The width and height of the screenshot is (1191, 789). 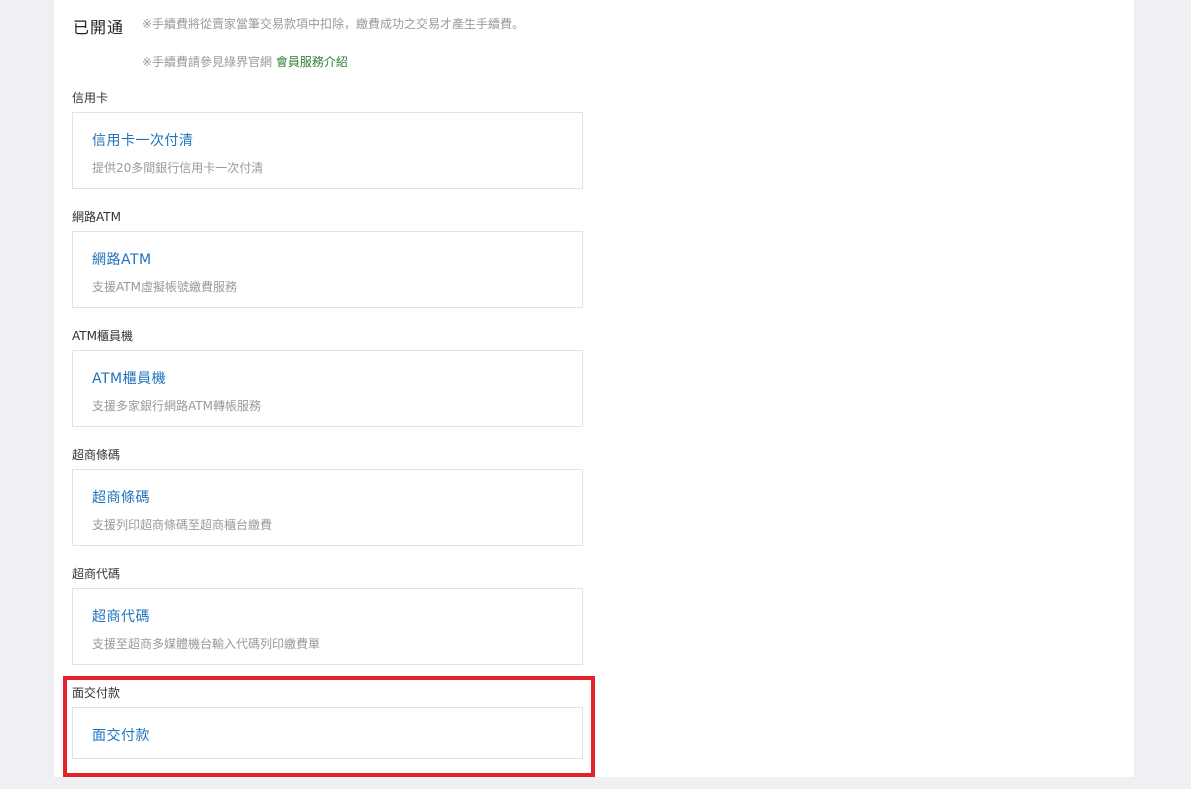 I want to click on method-title: 面交付款, so click(x=121, y=736).